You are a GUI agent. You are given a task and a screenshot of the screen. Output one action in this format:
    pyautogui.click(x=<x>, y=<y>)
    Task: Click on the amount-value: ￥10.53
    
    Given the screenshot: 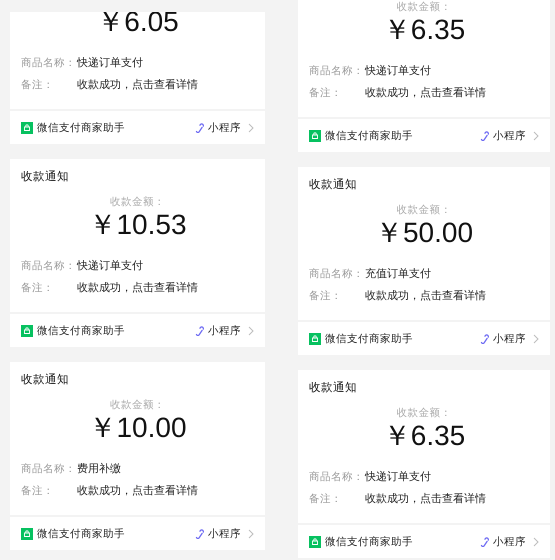 What is the action you would take?
    pyautogui.click(x=137, y=225)
    